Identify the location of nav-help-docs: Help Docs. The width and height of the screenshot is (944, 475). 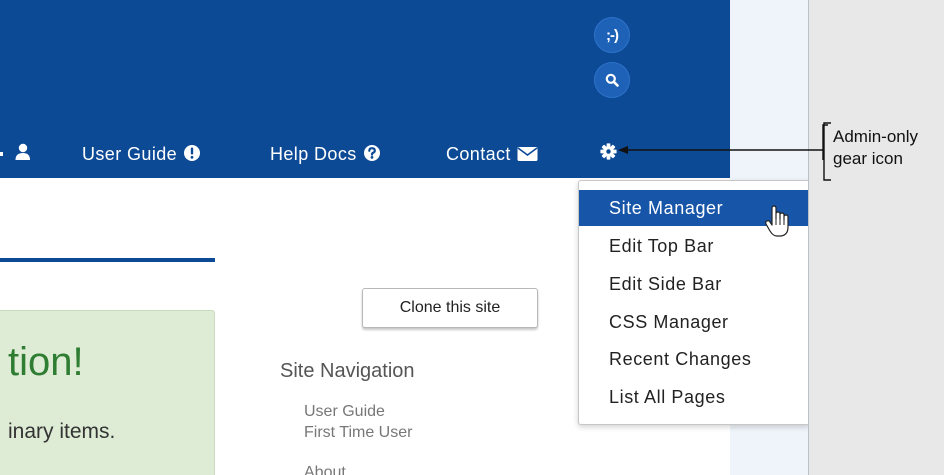
(325, 154).